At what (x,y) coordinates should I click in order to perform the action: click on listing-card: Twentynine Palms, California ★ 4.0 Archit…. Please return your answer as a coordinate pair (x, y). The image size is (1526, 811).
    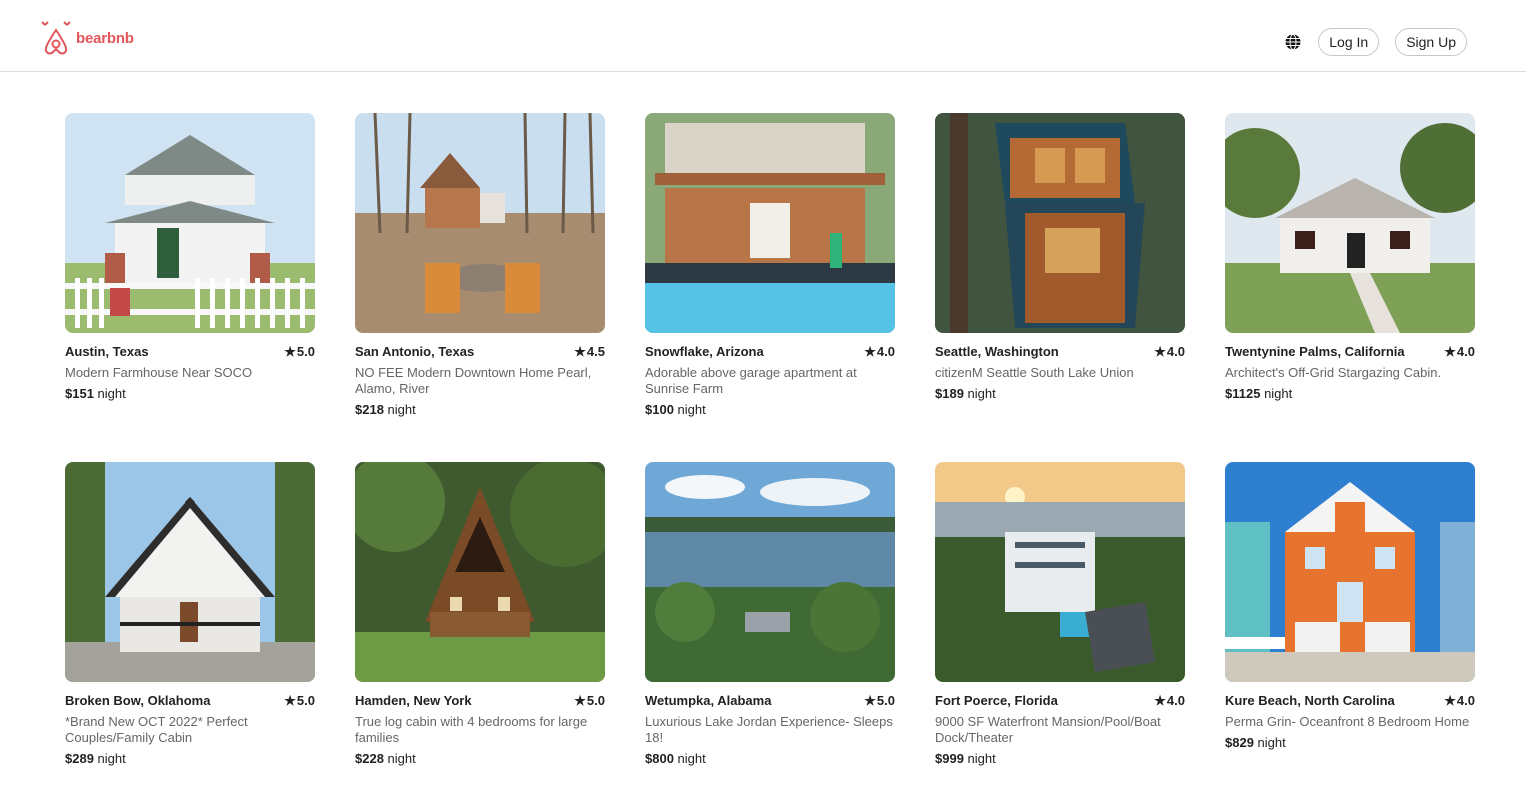
    Looking at the image, I should click on (1350, 287).